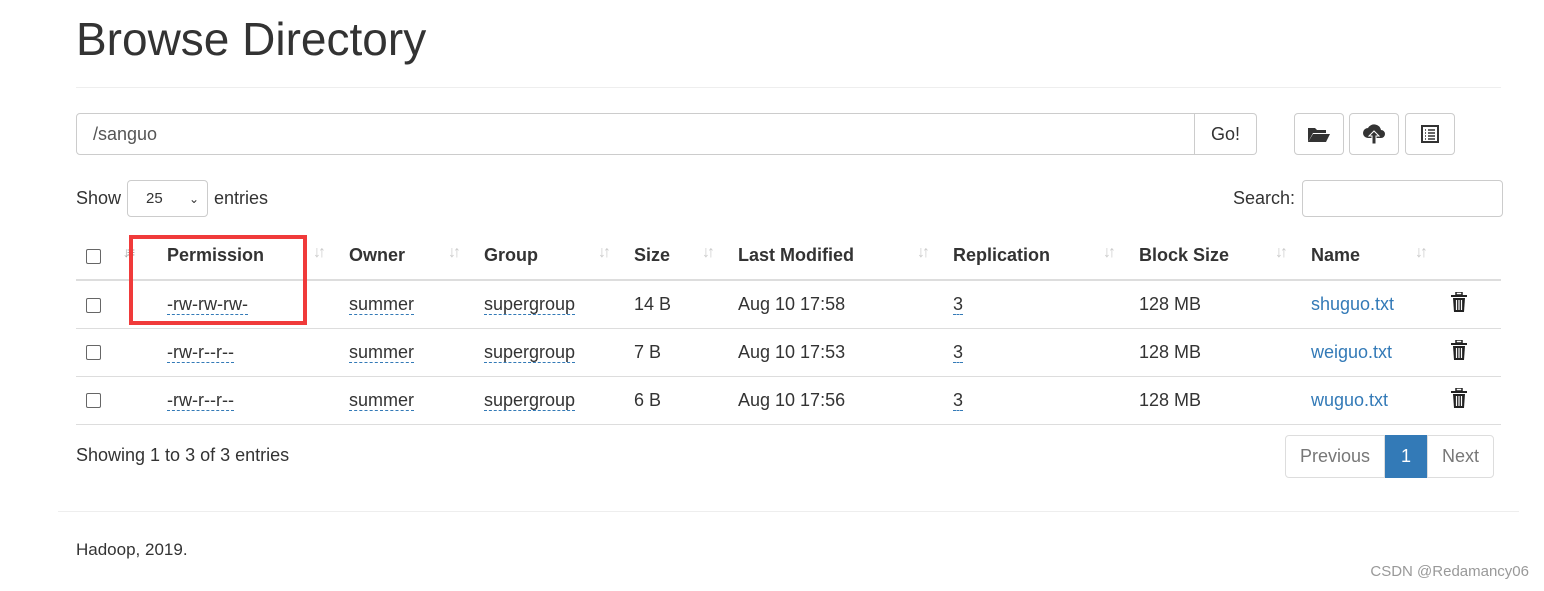 The width and height of the screenshot is (1544, 591). I want to click on cut-paste-button, so click(1430, 134).